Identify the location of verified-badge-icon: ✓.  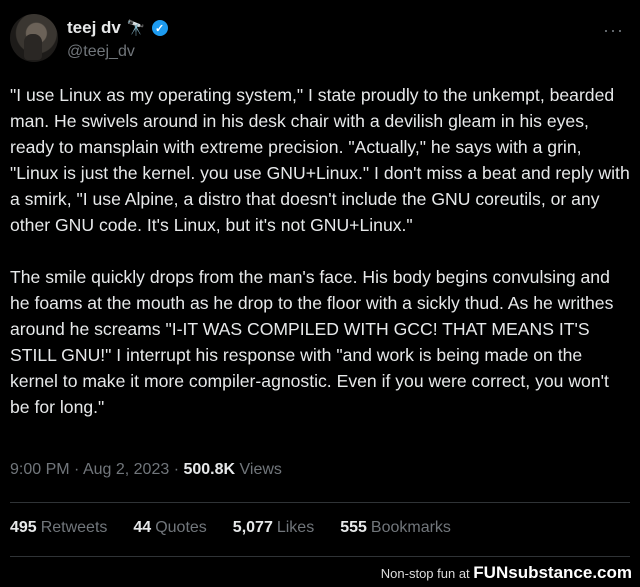
(159, 28).